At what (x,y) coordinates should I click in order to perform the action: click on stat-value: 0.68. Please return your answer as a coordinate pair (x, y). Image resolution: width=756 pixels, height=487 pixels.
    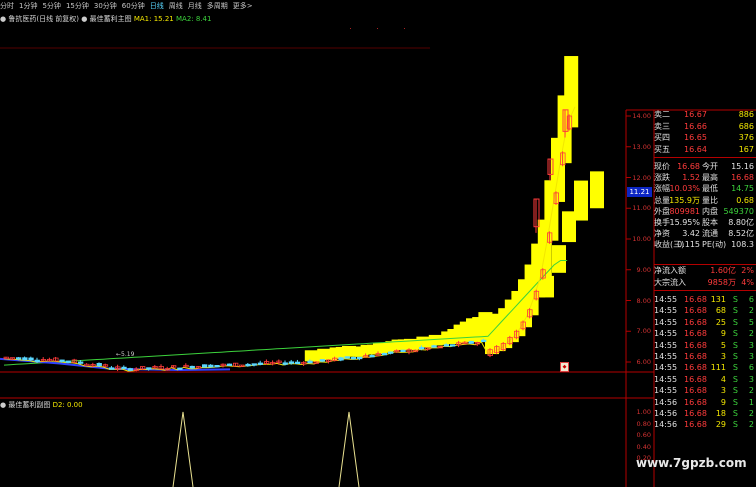
    Looking at the image, I should click on (745, 200).